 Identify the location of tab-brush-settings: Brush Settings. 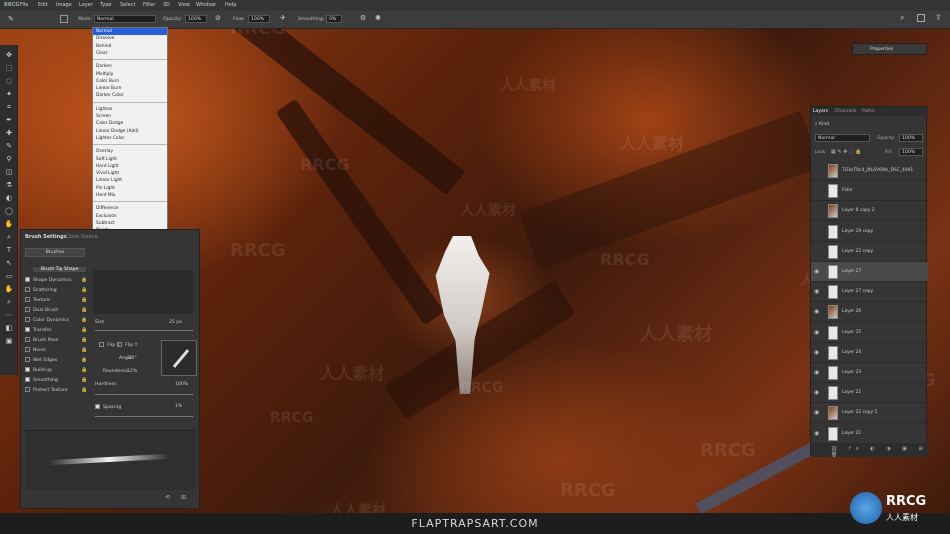
(46, 237).